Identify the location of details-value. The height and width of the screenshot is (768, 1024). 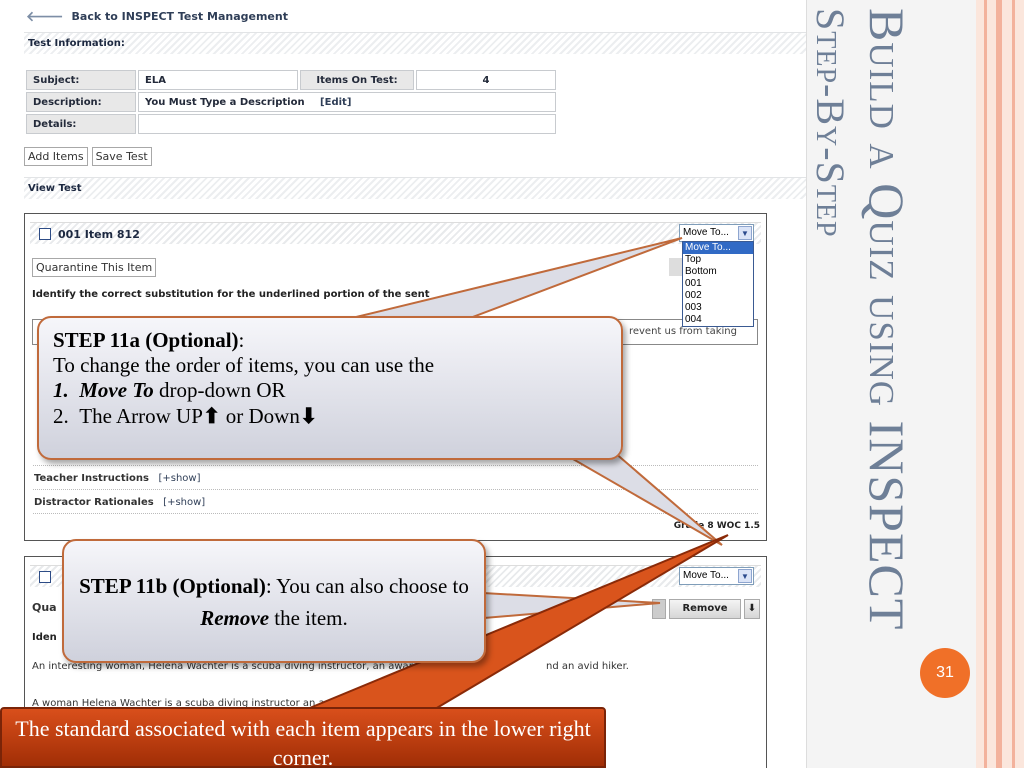
(347, 124).